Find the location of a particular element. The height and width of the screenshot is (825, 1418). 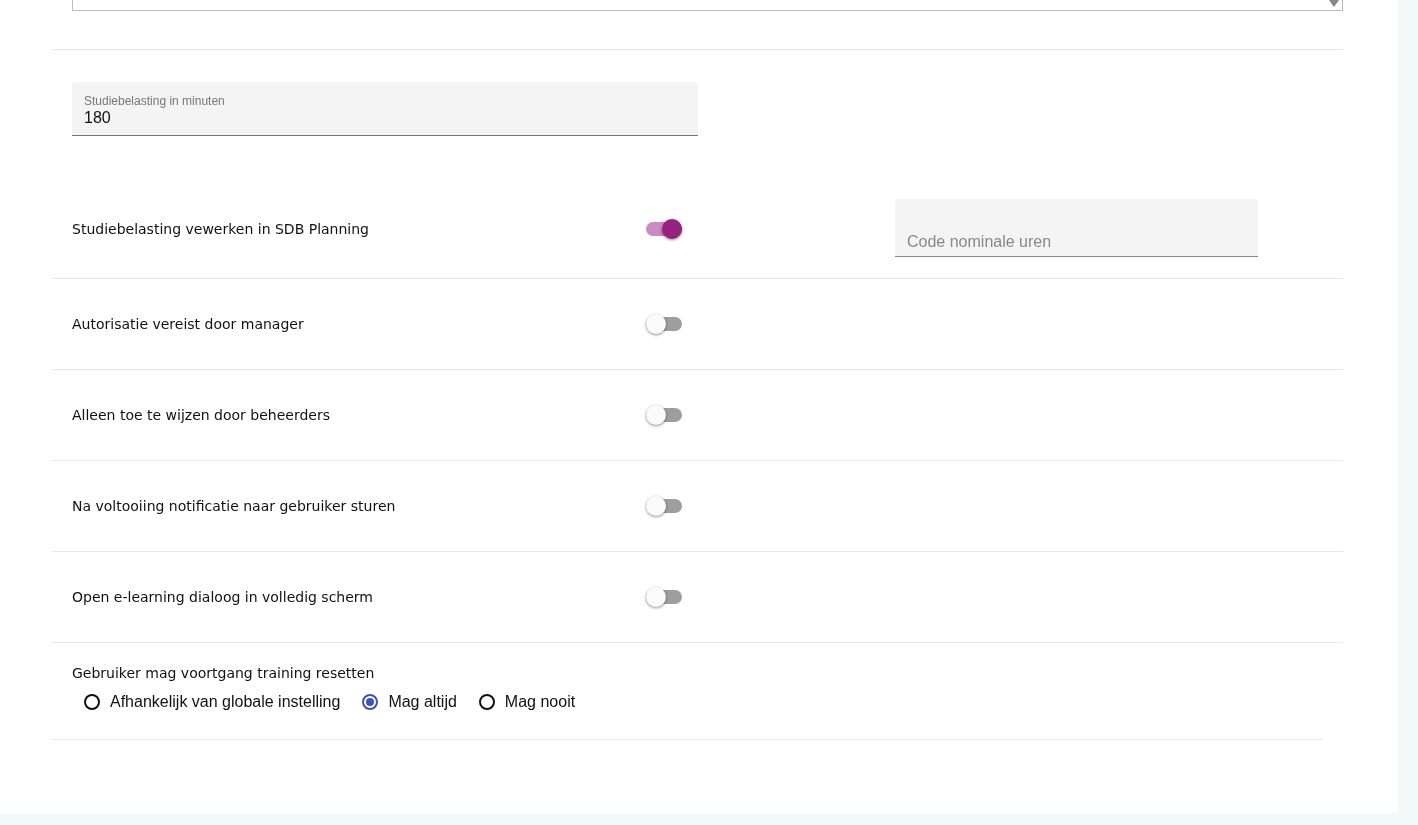

setting-label: Autorisatie vereist door manager is located at coordinates (188, 324).